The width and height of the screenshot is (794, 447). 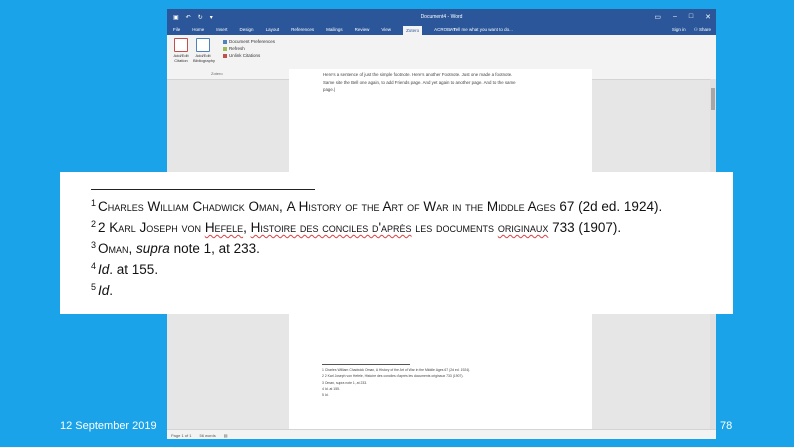 I want to click on window-title: Document4 - Word, so click(x=441, y=17).